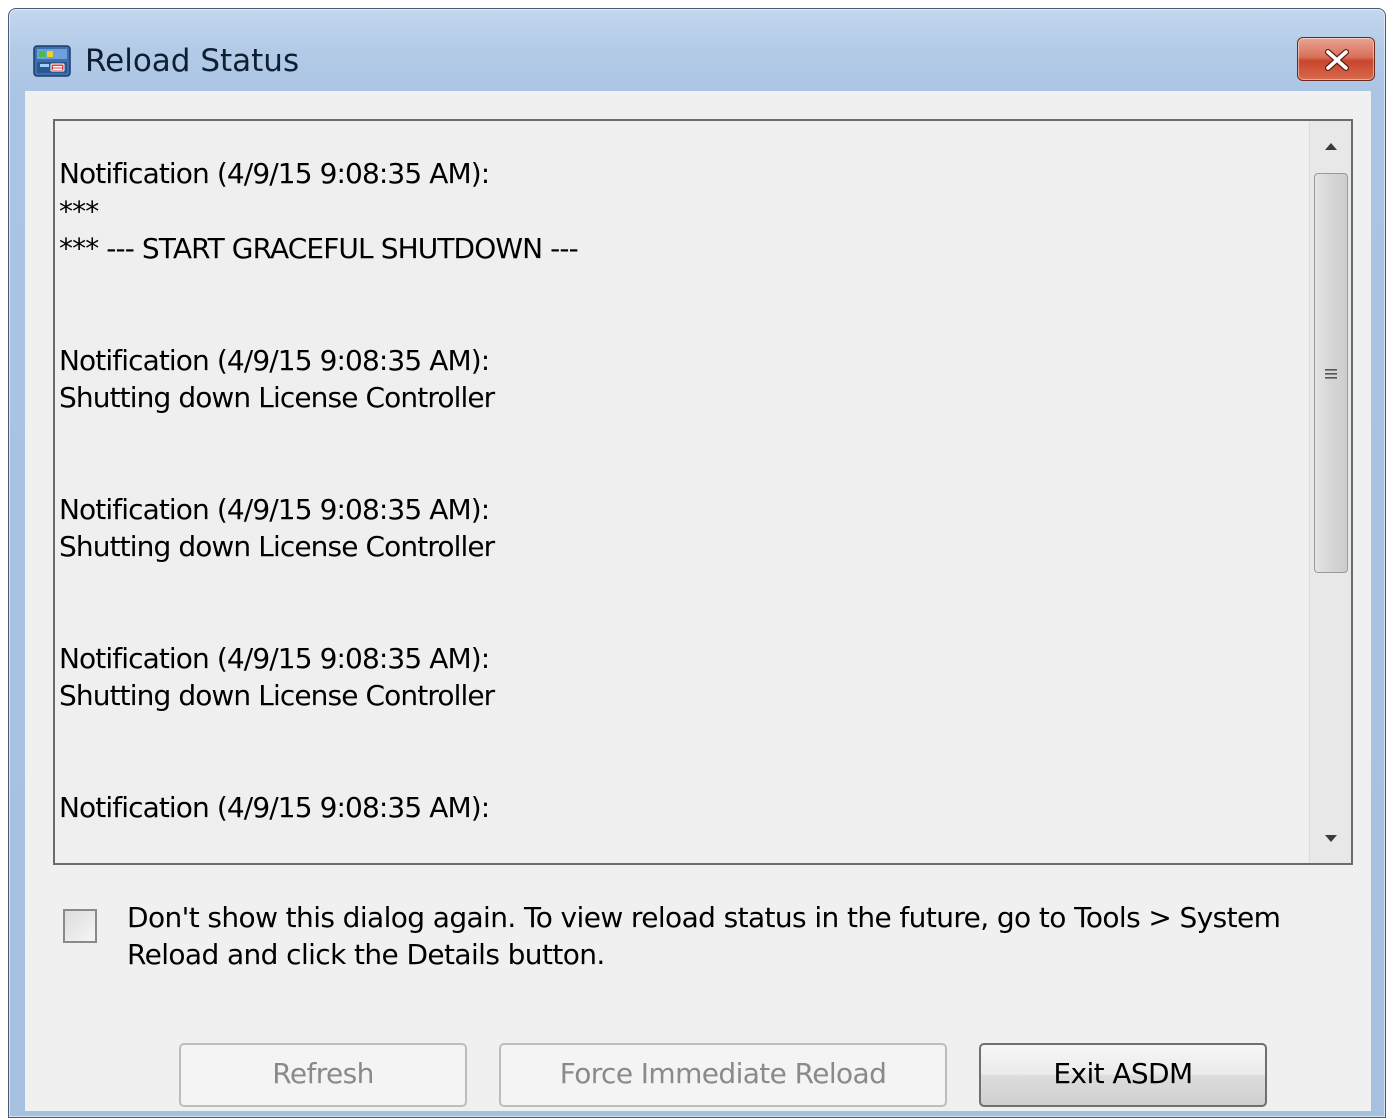 This screenshot has height=1120, width=1388. What do you see at coordinates (192, 61) in the screenshot?
I see `window-title: Reload Status` at bounding box center [192, 61].